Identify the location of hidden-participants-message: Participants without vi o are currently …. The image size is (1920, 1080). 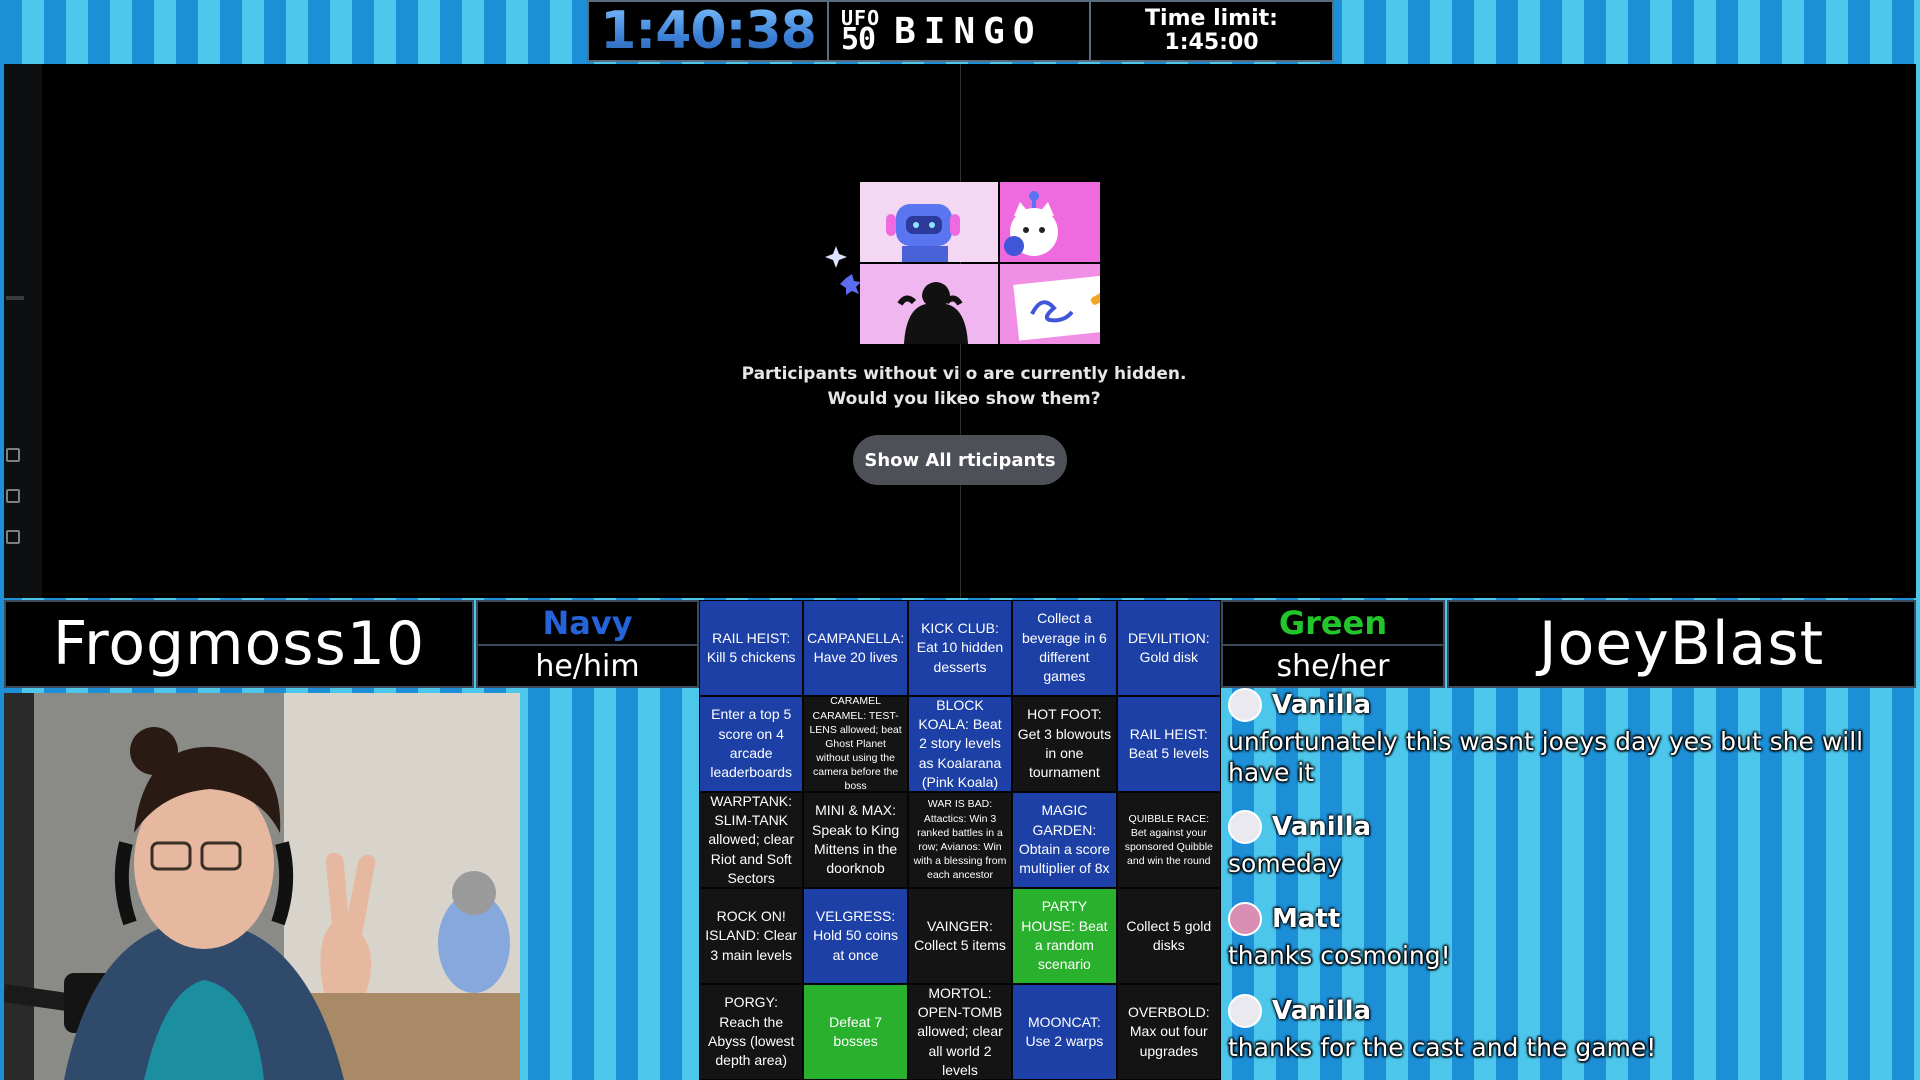
(964, 387).